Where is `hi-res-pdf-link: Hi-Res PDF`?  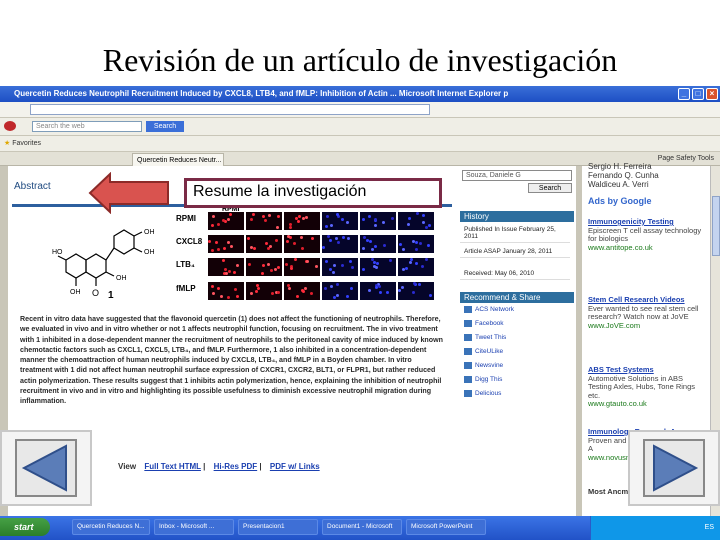 hi-res-pdf-link: Hi-Res PDF is located at coordinates (236, 466).